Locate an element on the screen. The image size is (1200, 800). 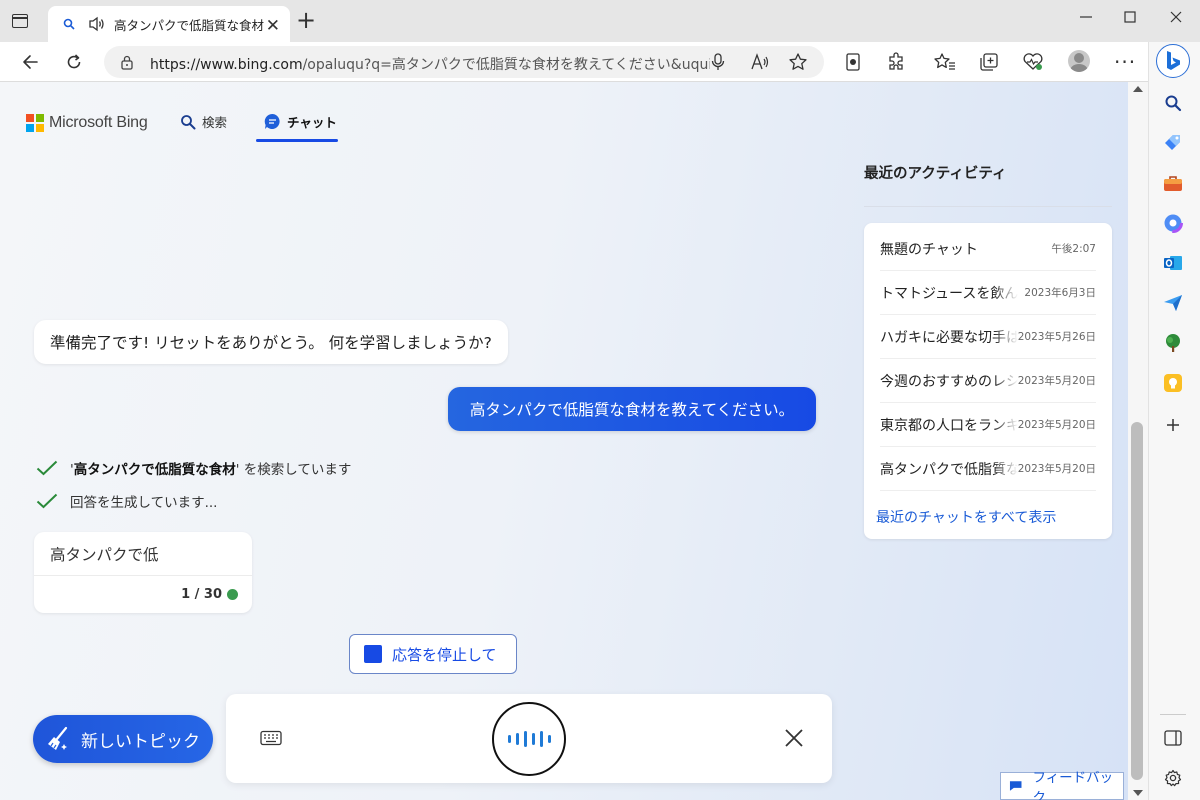
tab-search-label: 検索 is located at coordinates (215, 122).